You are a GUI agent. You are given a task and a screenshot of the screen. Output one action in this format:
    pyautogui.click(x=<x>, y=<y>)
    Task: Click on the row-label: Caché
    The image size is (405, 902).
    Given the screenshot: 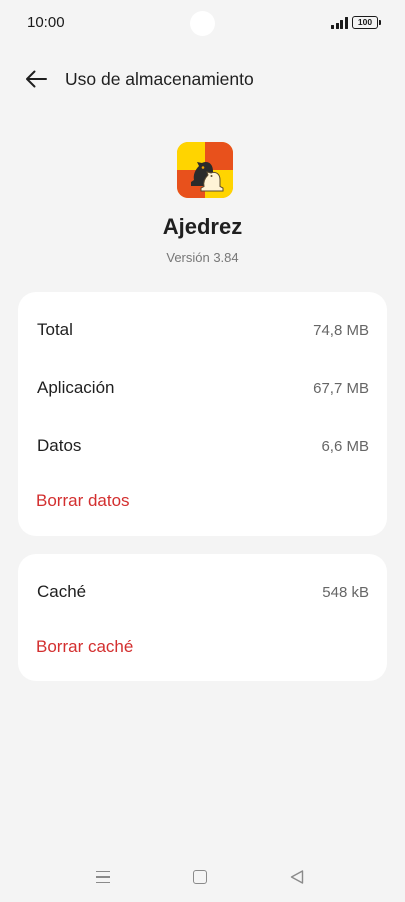 What is the action you would take?
    pyautogui.click(x=62, y=591)
    